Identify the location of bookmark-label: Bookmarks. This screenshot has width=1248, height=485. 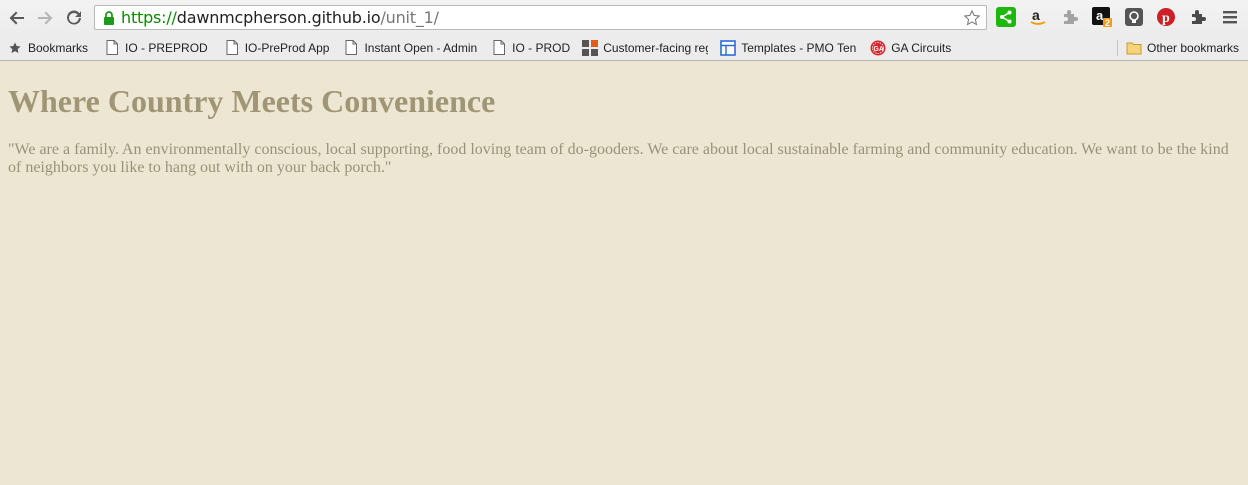
(58, 47).